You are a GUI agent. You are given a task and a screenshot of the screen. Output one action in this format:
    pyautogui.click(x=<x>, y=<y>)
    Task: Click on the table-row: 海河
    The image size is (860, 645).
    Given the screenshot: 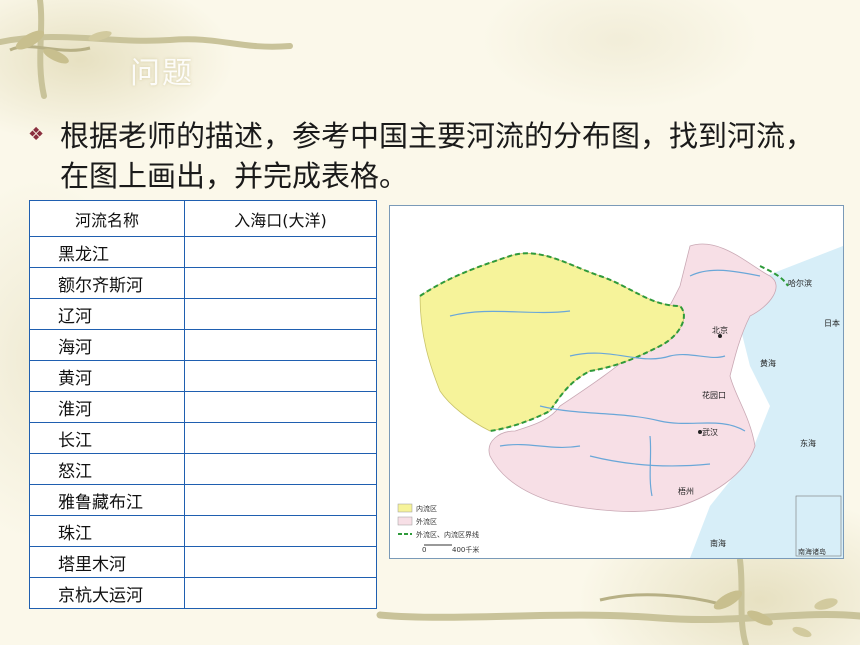 What is the action you would take?
    pyautogui.click(x=203, y=345)
    